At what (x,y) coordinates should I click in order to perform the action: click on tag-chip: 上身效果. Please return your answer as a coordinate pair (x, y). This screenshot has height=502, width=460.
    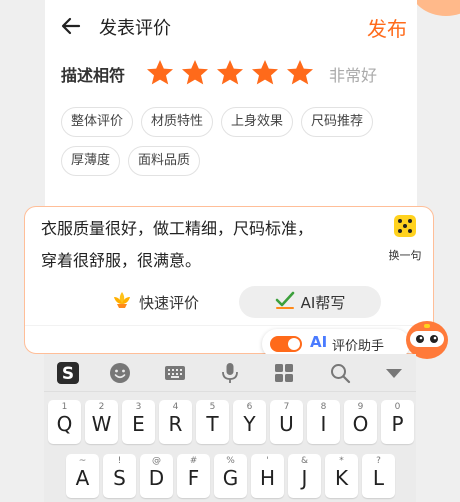
    Looking at the image, I should click on (257, 122).